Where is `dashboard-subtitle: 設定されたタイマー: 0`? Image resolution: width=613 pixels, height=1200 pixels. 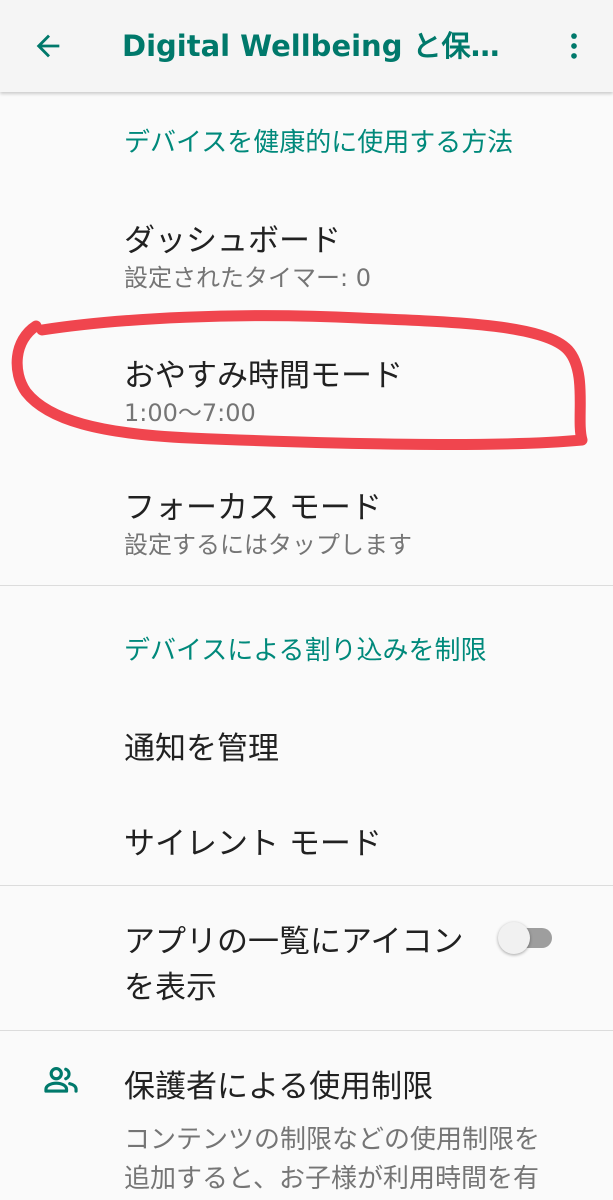
dashboard-subtitle: 設定されたタイマー: 0 is located at coordinates (247, 278).